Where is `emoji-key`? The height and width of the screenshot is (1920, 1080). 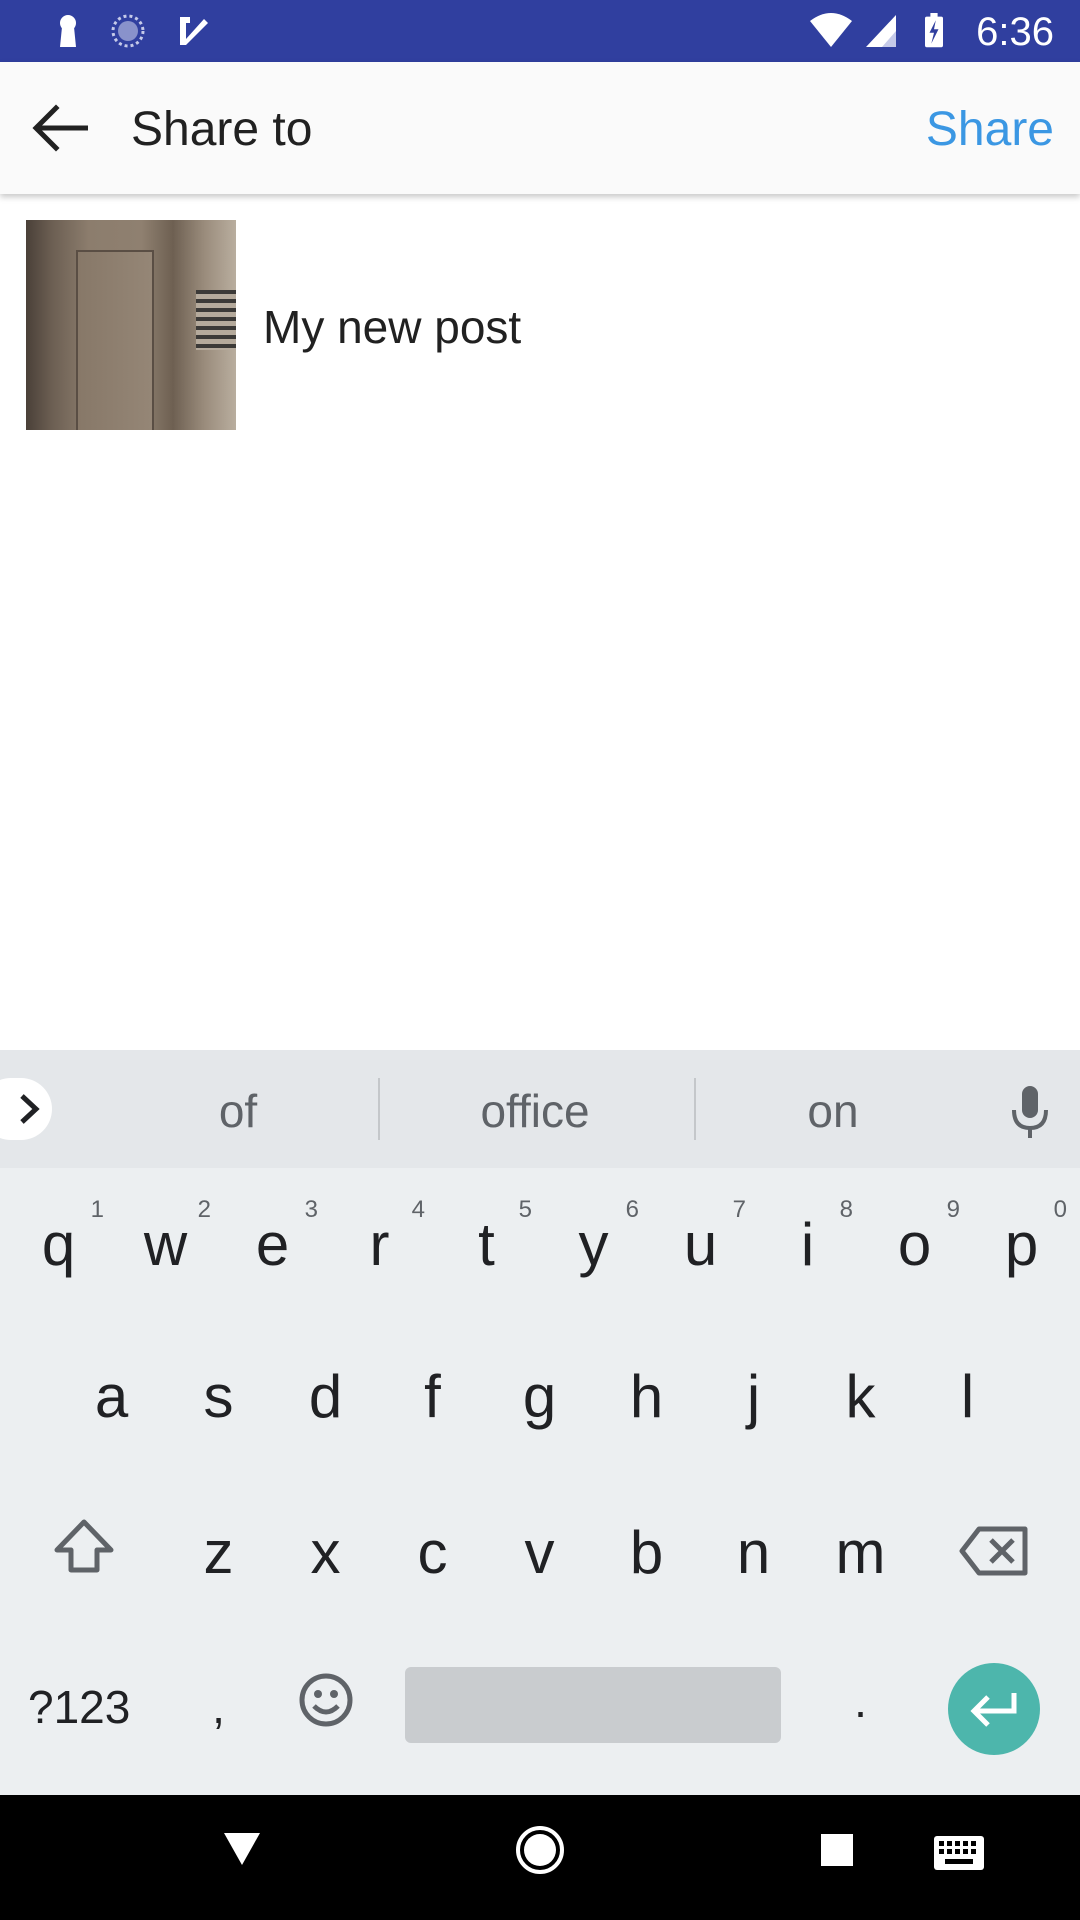 emoji-key is located at coordinates (325, 1707).